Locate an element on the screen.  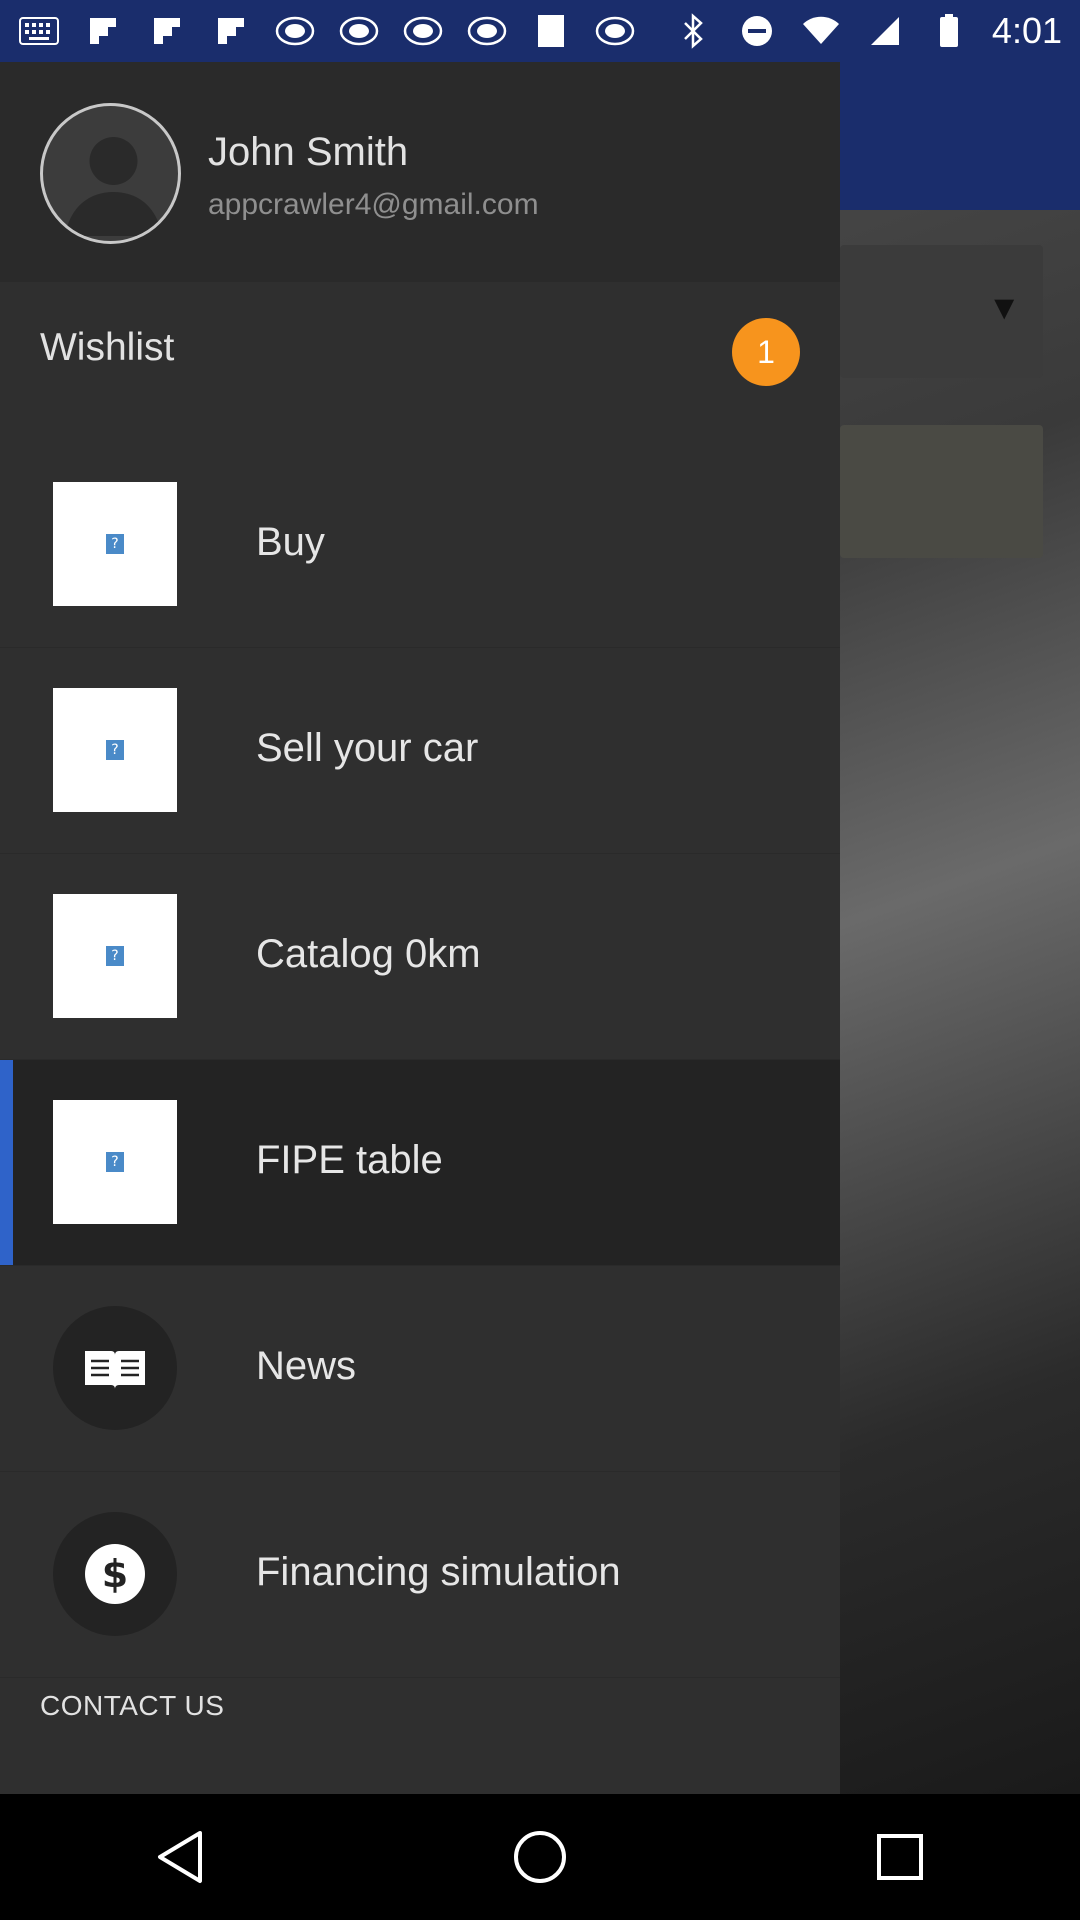
contact-us-link: CONTACT US is located at coordinates (132, 1706).